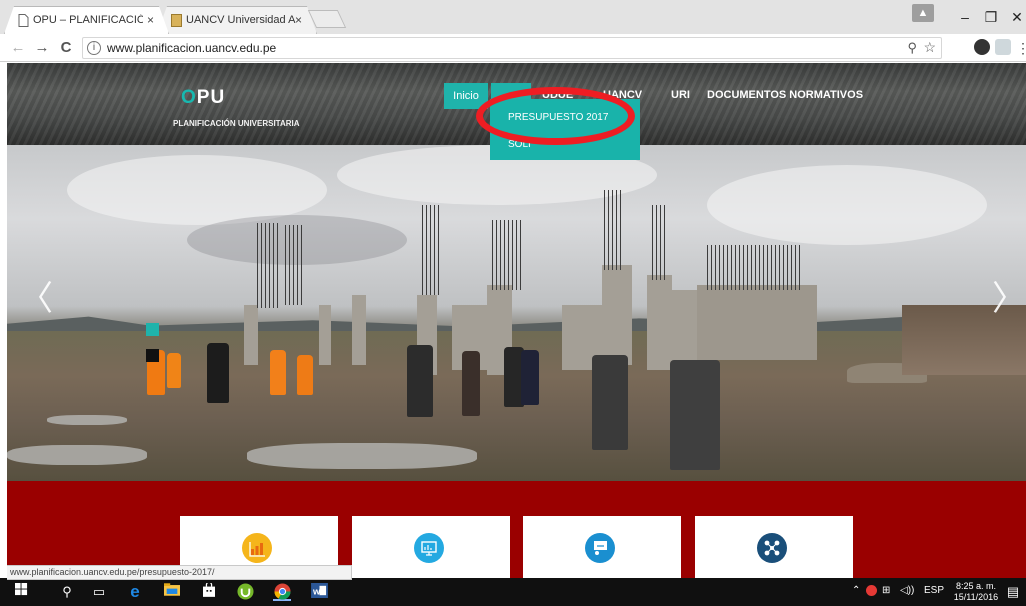 Image resolution: width=1026 pixels, height=606 pixels. I want to click on presentation-screen-icon, so click(429, 548).